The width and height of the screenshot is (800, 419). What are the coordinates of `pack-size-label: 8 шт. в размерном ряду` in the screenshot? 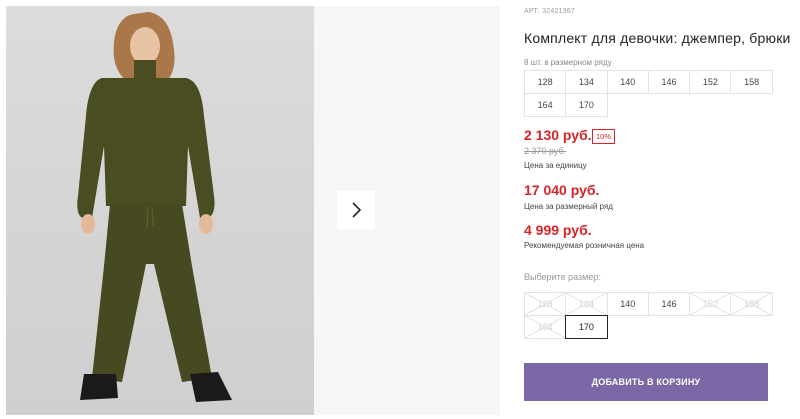 It's located at (568, 62).